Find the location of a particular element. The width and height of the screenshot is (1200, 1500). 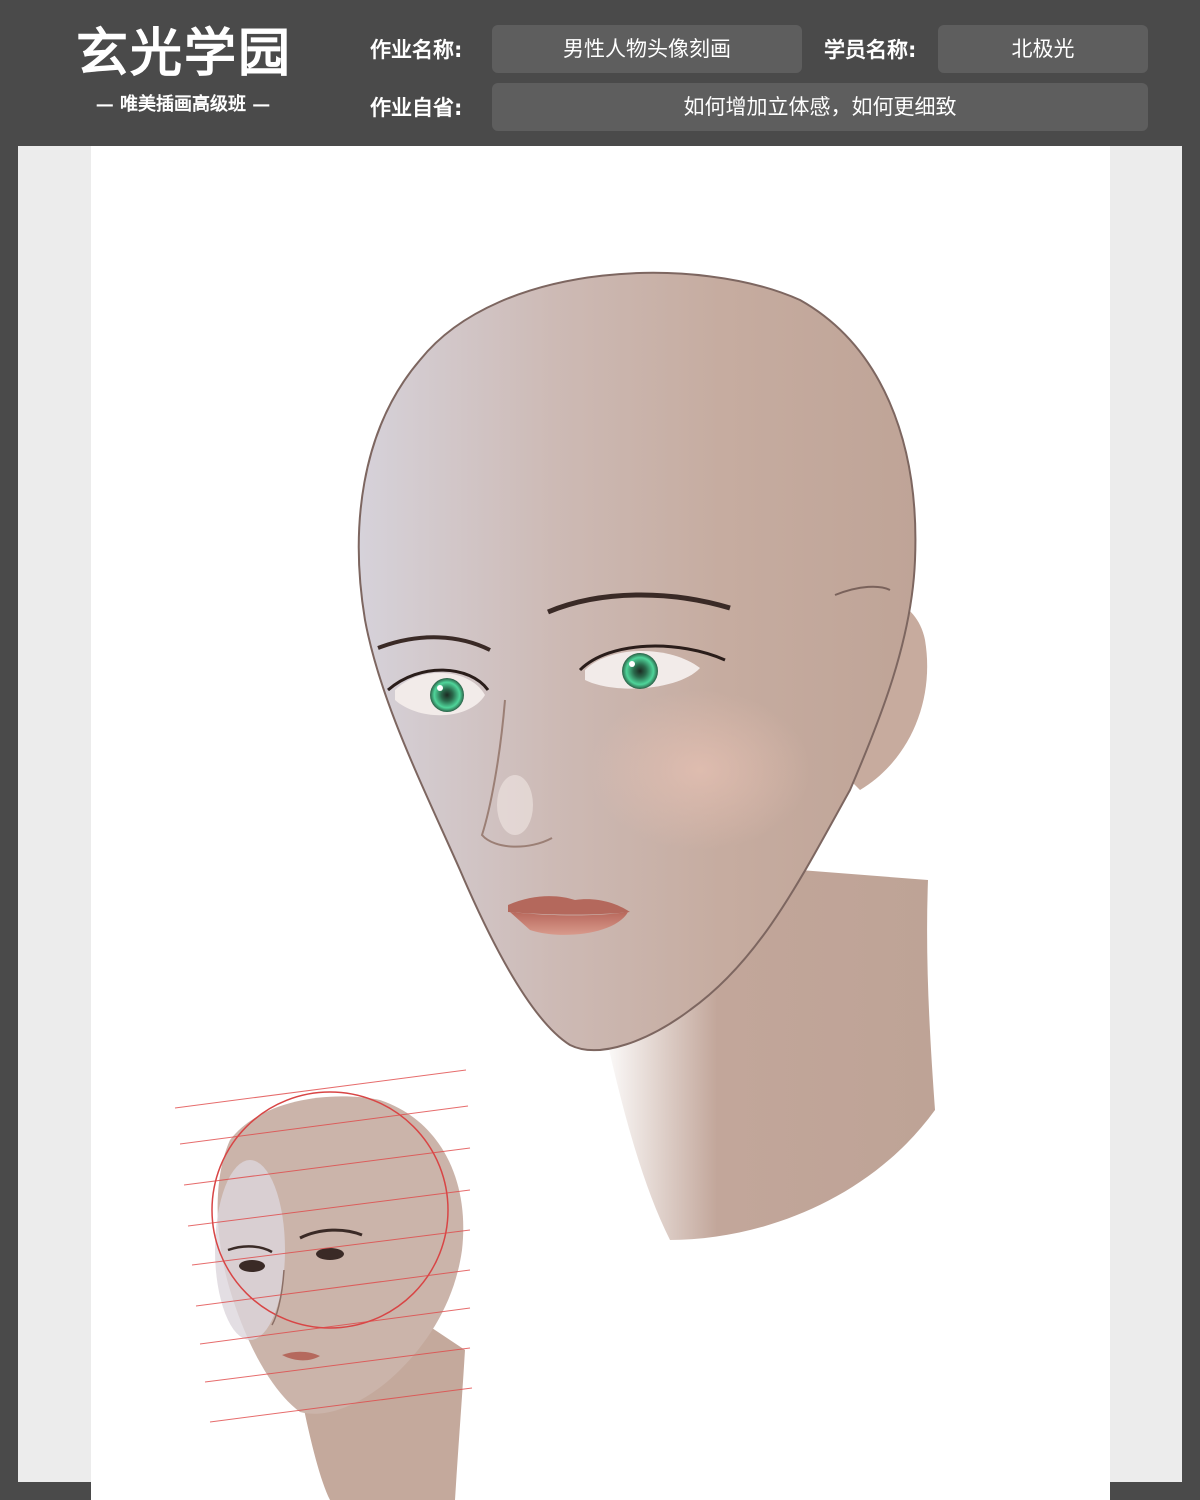

nose-highlight is located at coordinates (515, 805).